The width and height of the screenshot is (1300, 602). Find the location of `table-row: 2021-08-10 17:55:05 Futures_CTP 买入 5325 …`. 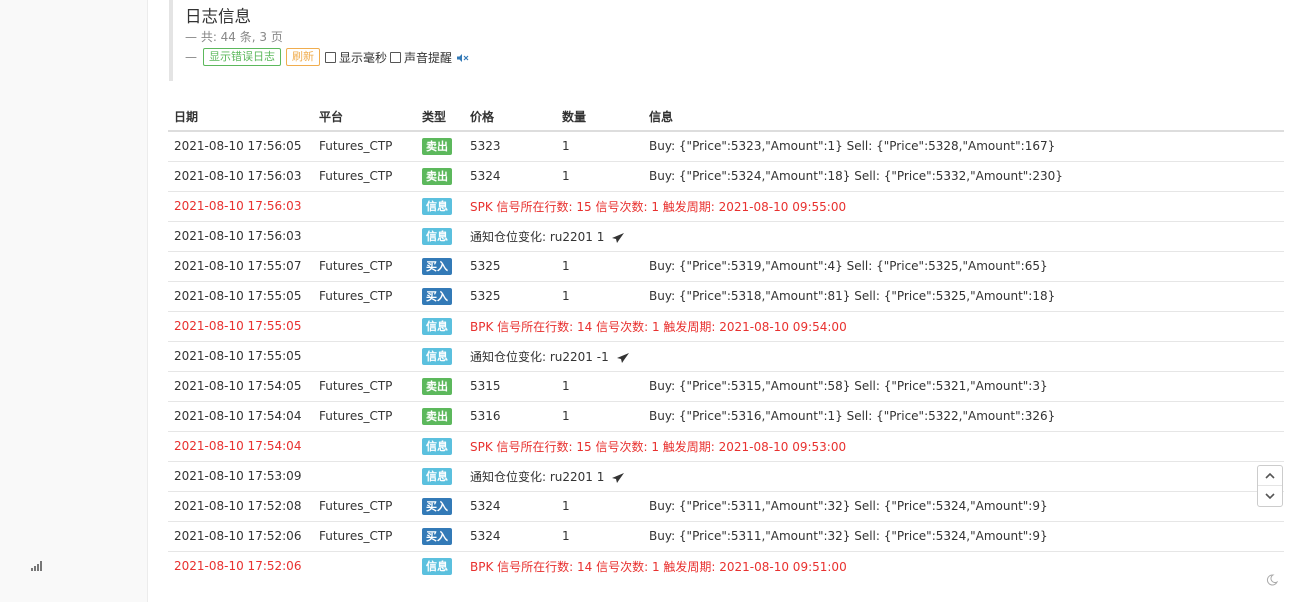

table-row: 2021-08-10 17:55:05 Futures_CTP 买入 5325 … is located at coordinates (726, 295).